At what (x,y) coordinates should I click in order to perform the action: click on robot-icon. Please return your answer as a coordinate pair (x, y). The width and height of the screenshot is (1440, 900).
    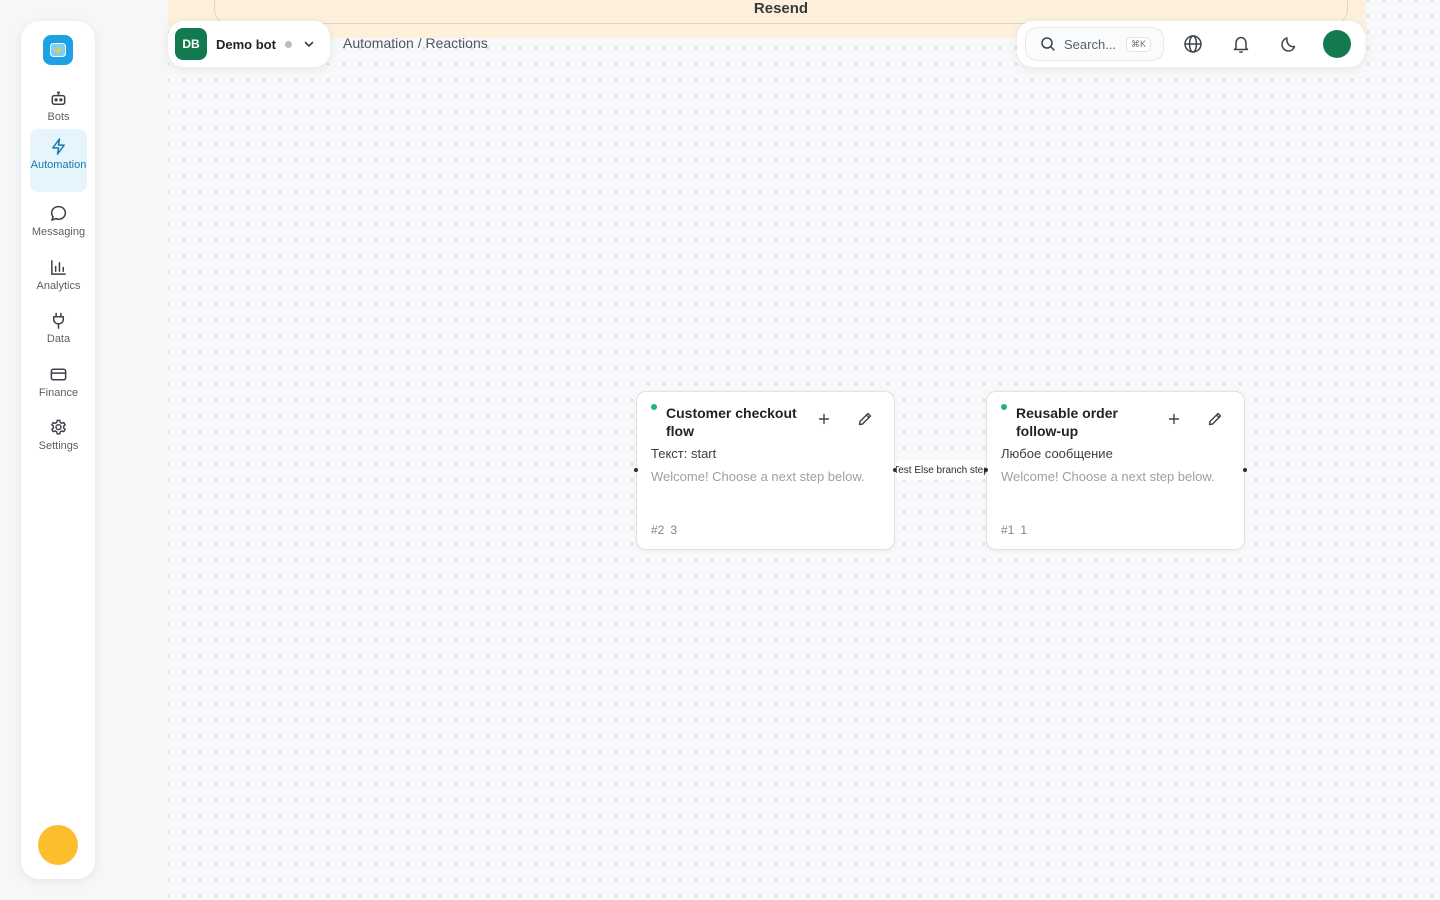
    Looking at the image, I should click on (58, 98).